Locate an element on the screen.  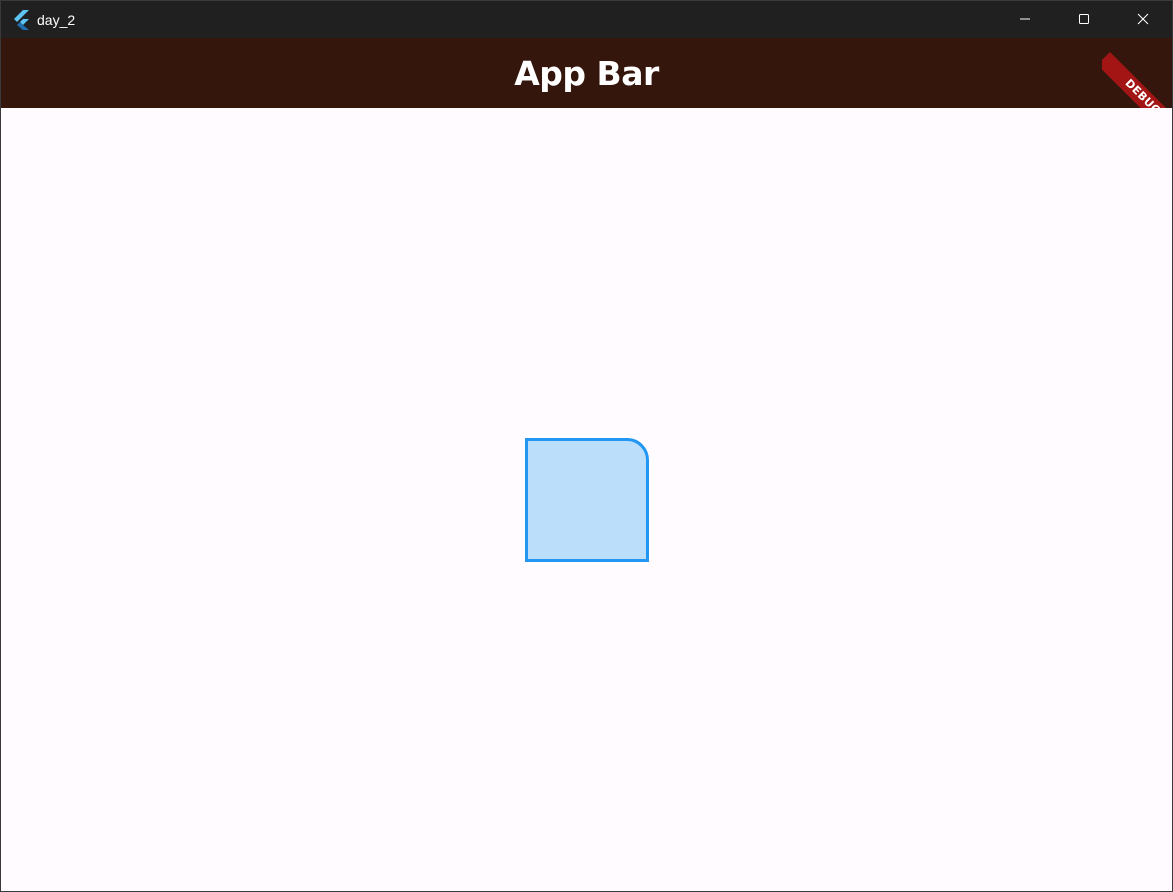
flutter-logo-icon is located at coordinates (21, 20).